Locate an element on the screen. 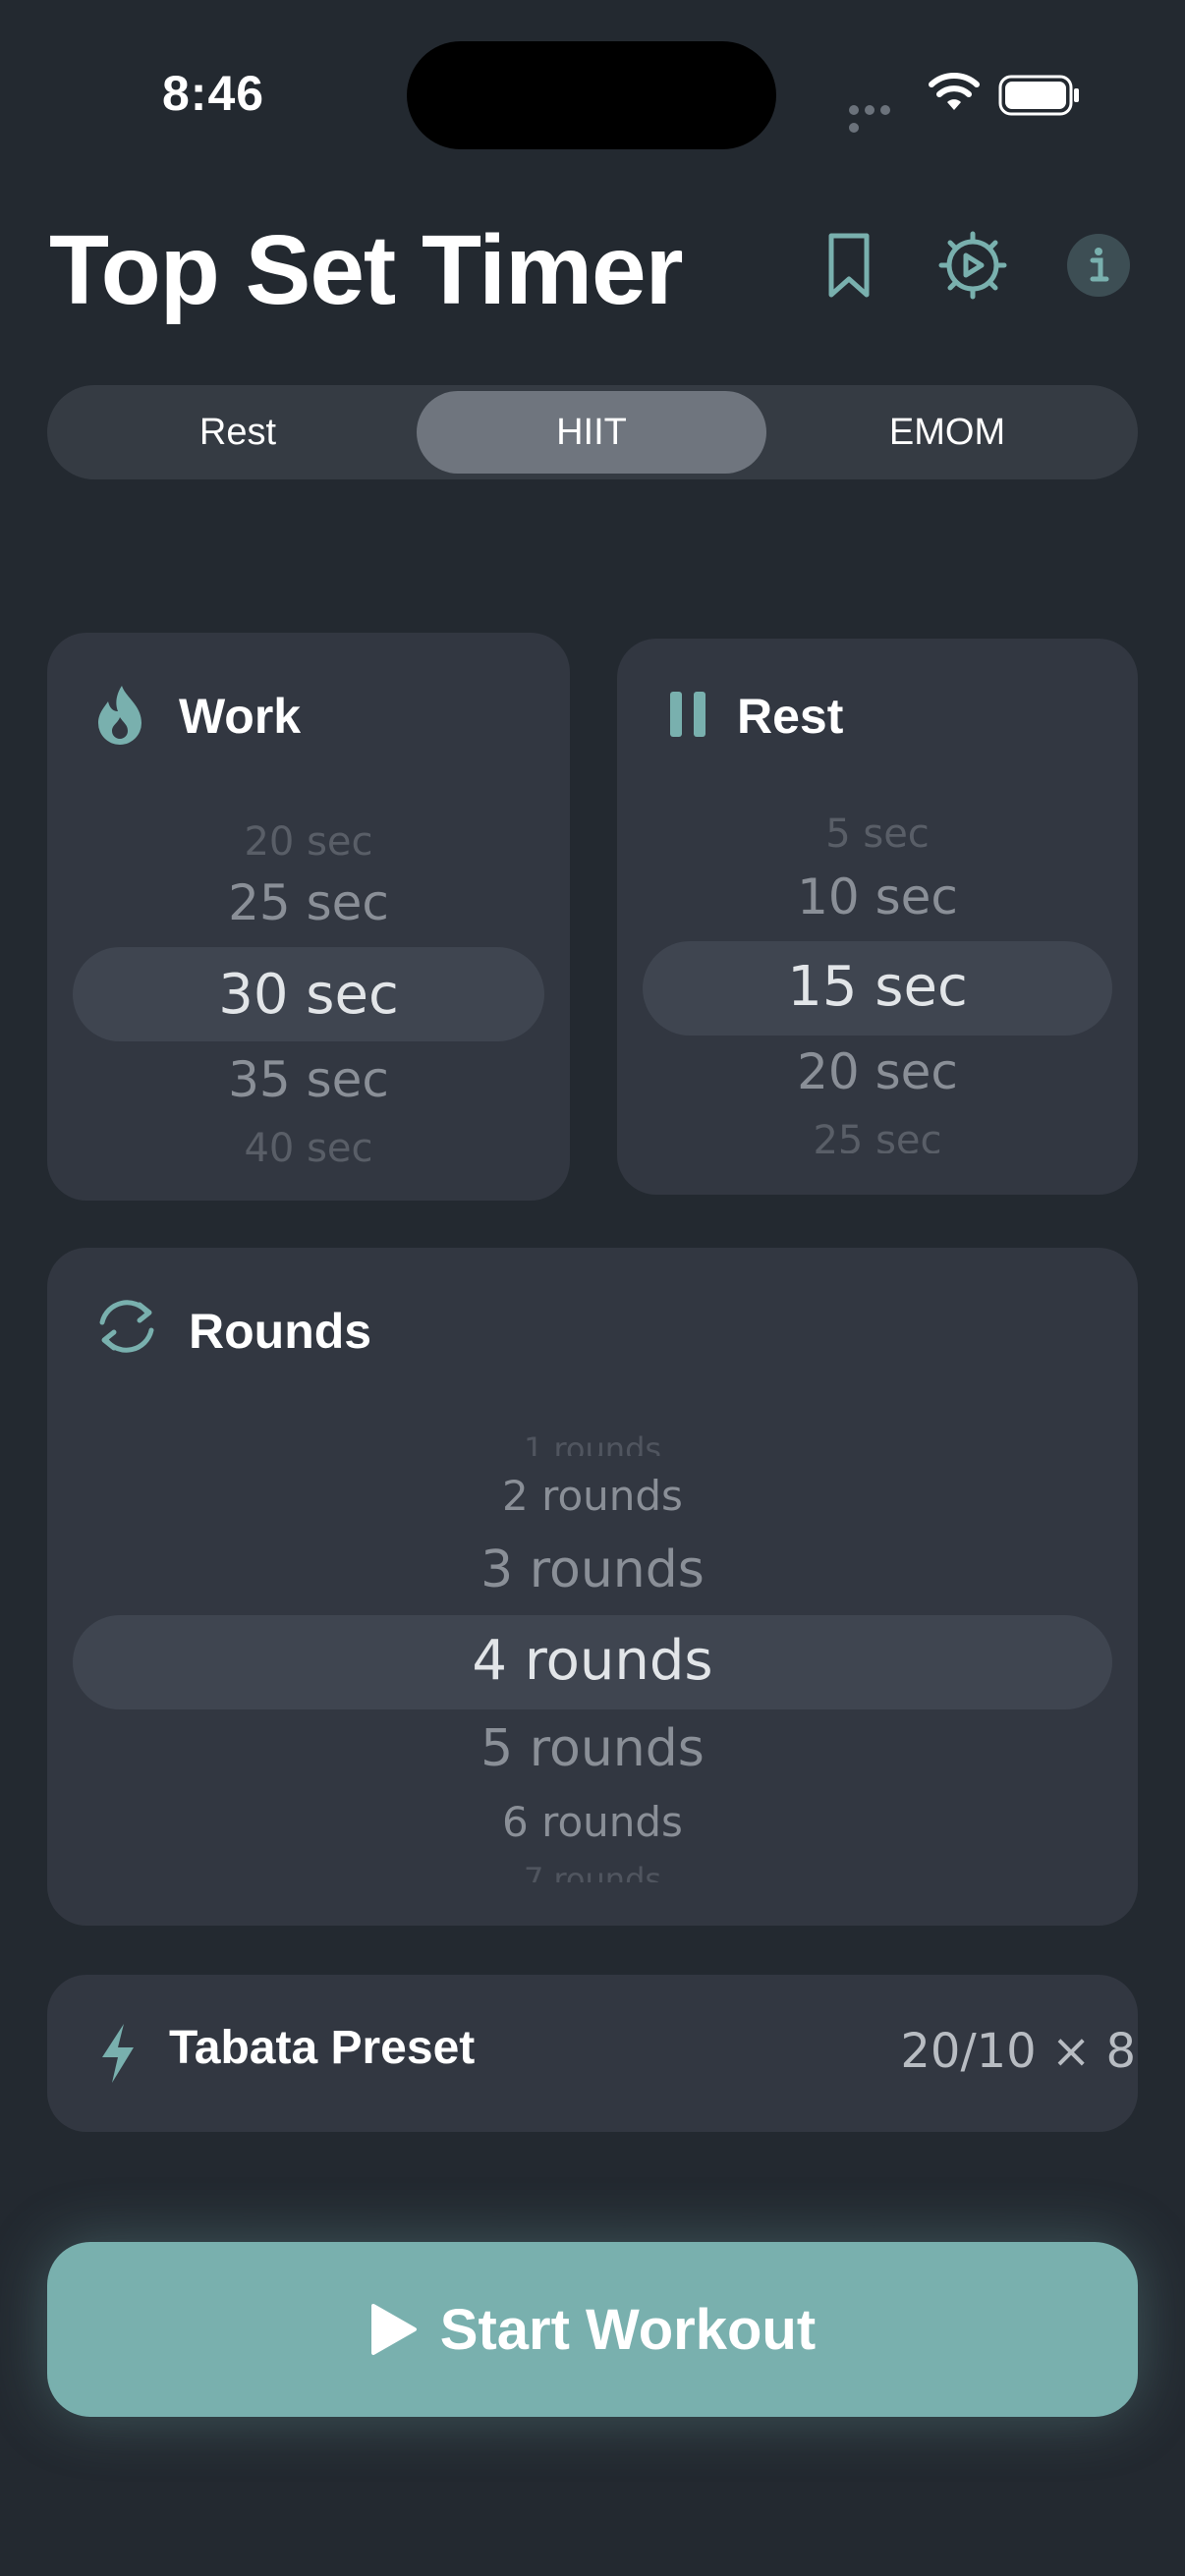 The height and width of the screenshot is (2576, 1185). preset-value: 20/10 × 8 is located at coordinates (1018, 2051).